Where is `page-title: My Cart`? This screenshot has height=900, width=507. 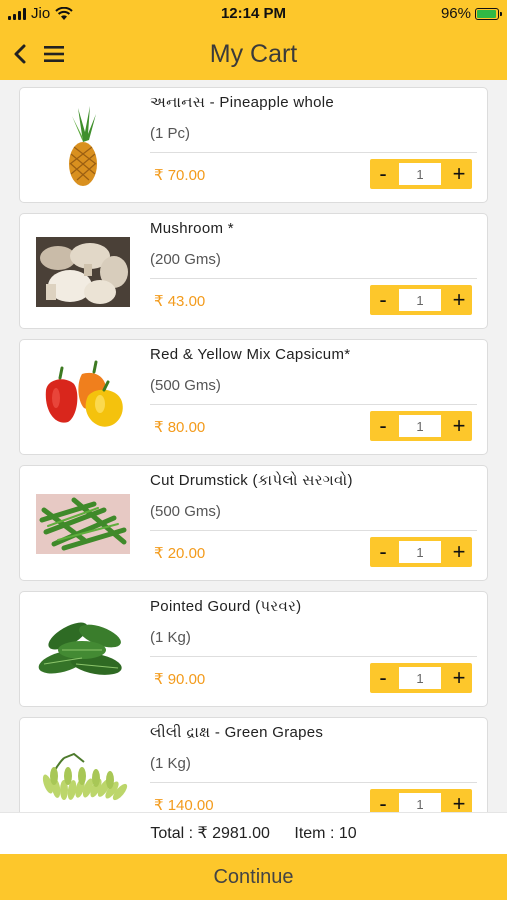
page-title: My Cart is located at coordinates (253, 54).